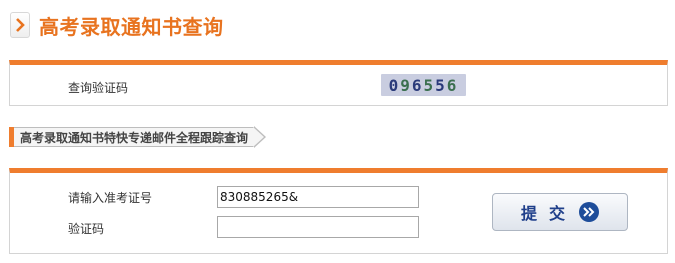 This screenshot has width=675, height=263. I want to click on page-title: 高考录取通知书查询, so click(131, 26).